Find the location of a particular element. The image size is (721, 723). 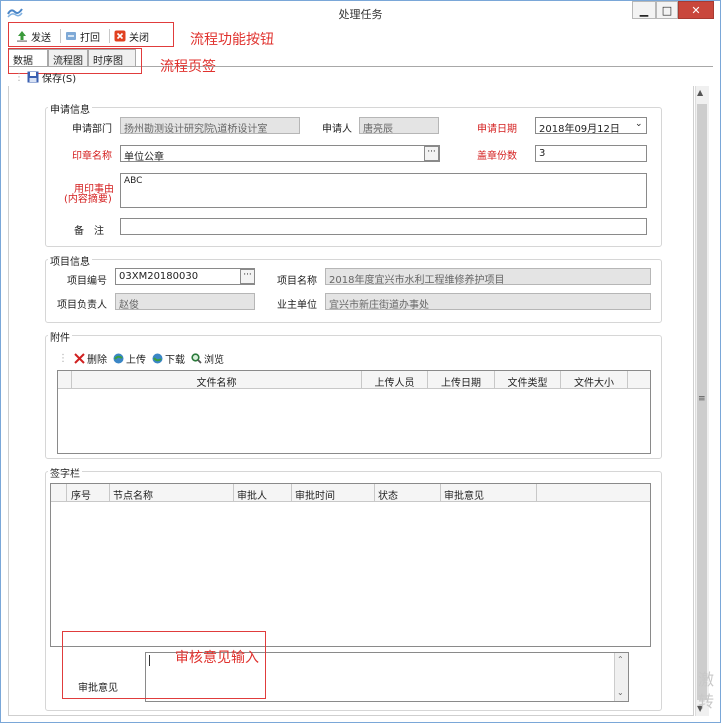

browse-button: 浏览 is located at coordinates (207, 358).